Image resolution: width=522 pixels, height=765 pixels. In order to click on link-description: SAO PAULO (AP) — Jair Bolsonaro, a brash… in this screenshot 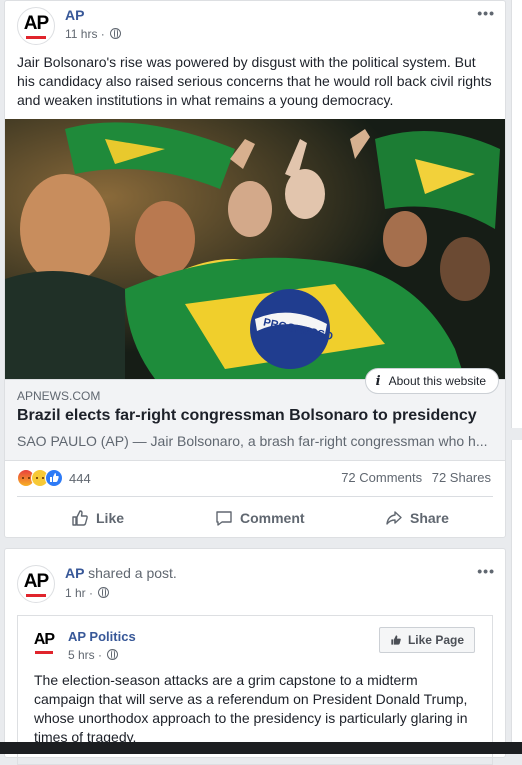, I will do `click(252, 441)`.